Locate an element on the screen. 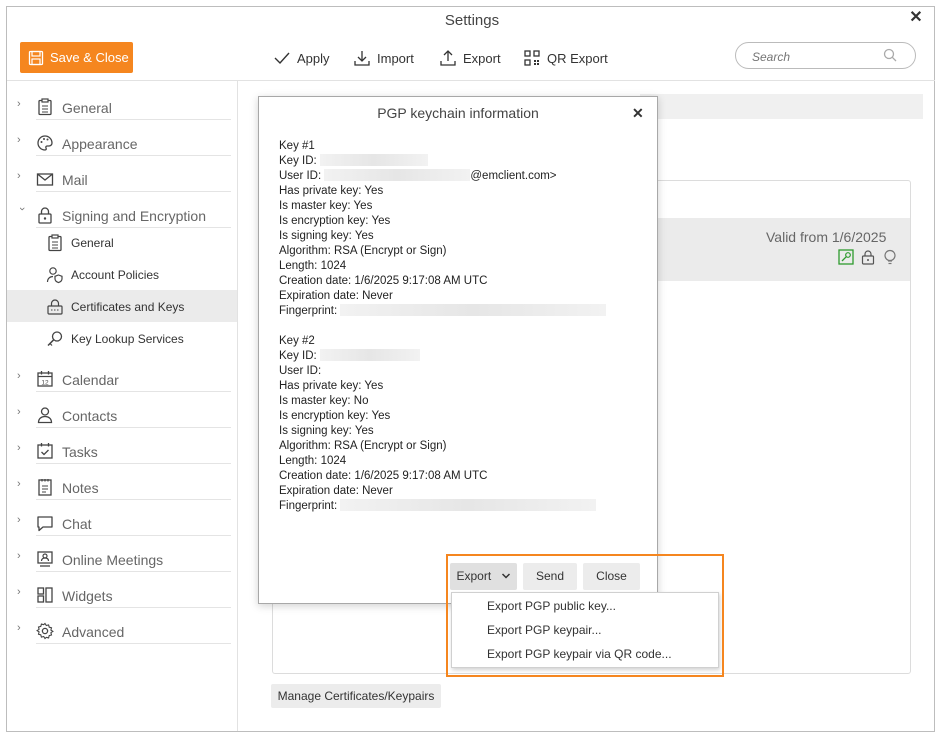  fingerprint-row: Fingerprint: is located at coordinates (443, 311).